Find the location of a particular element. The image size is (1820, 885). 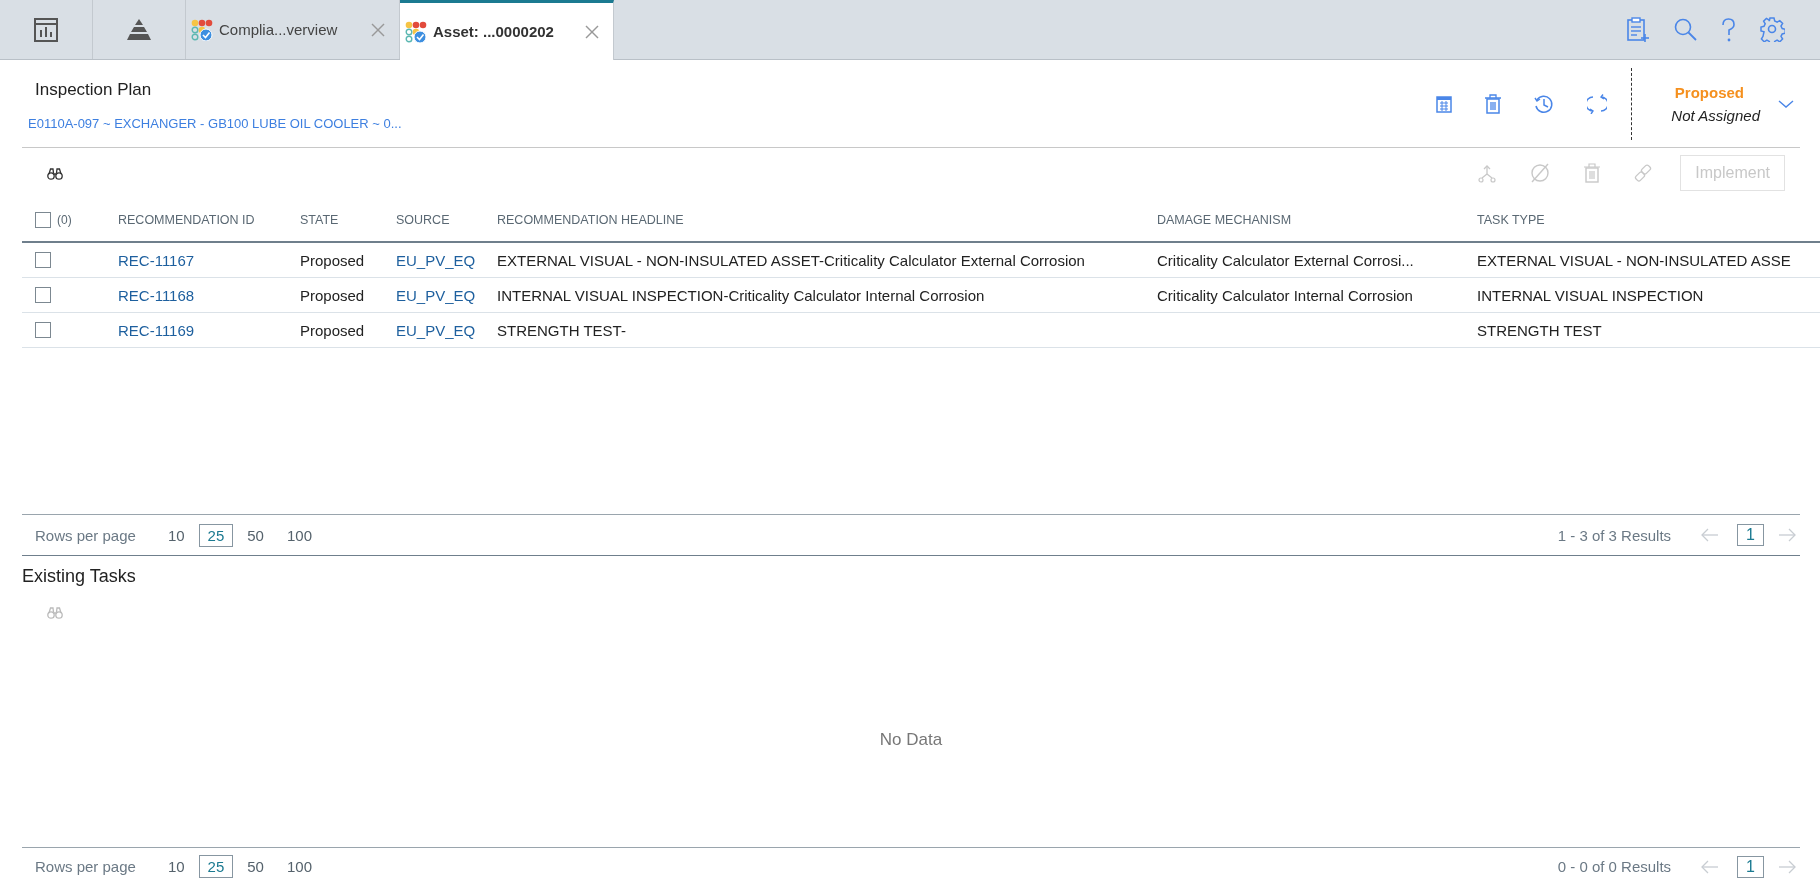

tab-label: Asset: ...0000202 is located at coordinates (494, 31).